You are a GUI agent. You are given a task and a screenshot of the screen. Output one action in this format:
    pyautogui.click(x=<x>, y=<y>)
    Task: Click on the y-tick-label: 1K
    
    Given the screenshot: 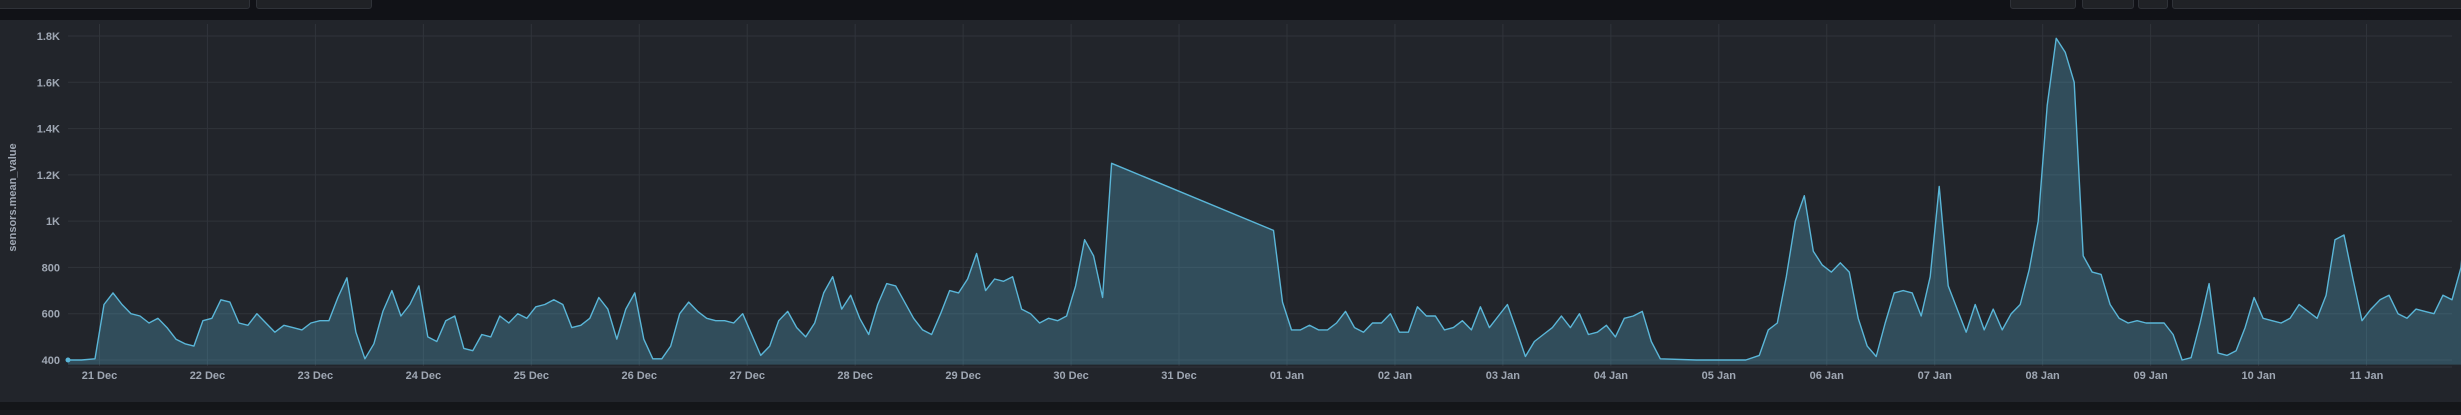 What is the action you would take?
    pyautogui.click(x=53, y=222)
    